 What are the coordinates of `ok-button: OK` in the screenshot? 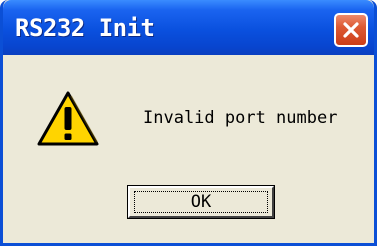 It's located at (201, 202).